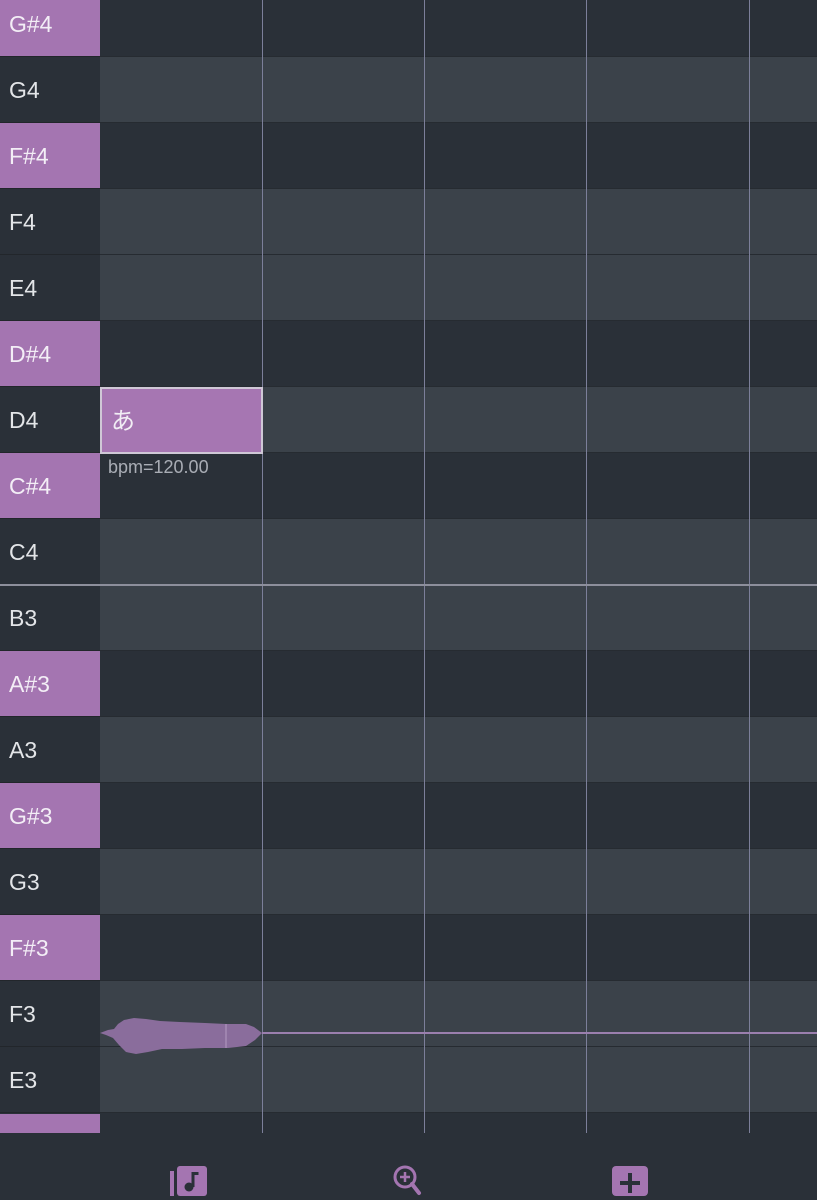 This screenshot has width=817, height=1200. I want to click on music-note-icon, so click(188, 1181).